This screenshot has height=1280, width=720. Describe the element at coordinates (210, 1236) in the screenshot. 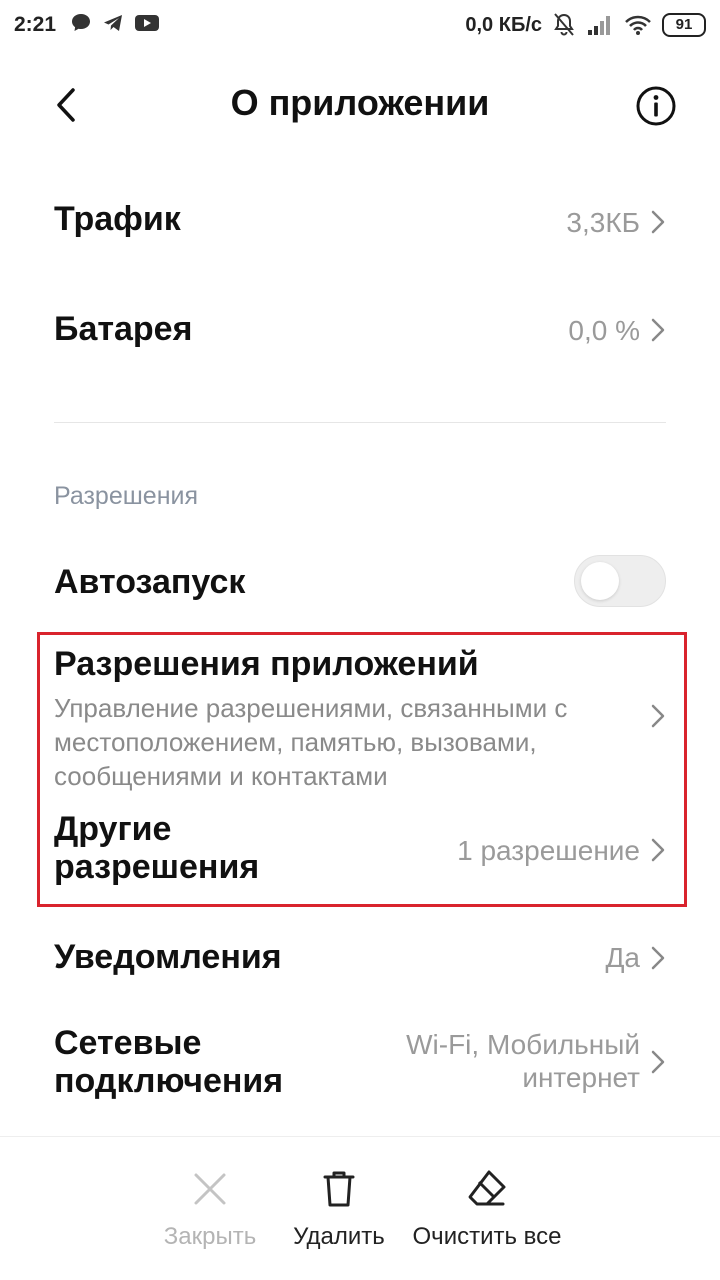

I see `close-label: Закрыть` at that location.